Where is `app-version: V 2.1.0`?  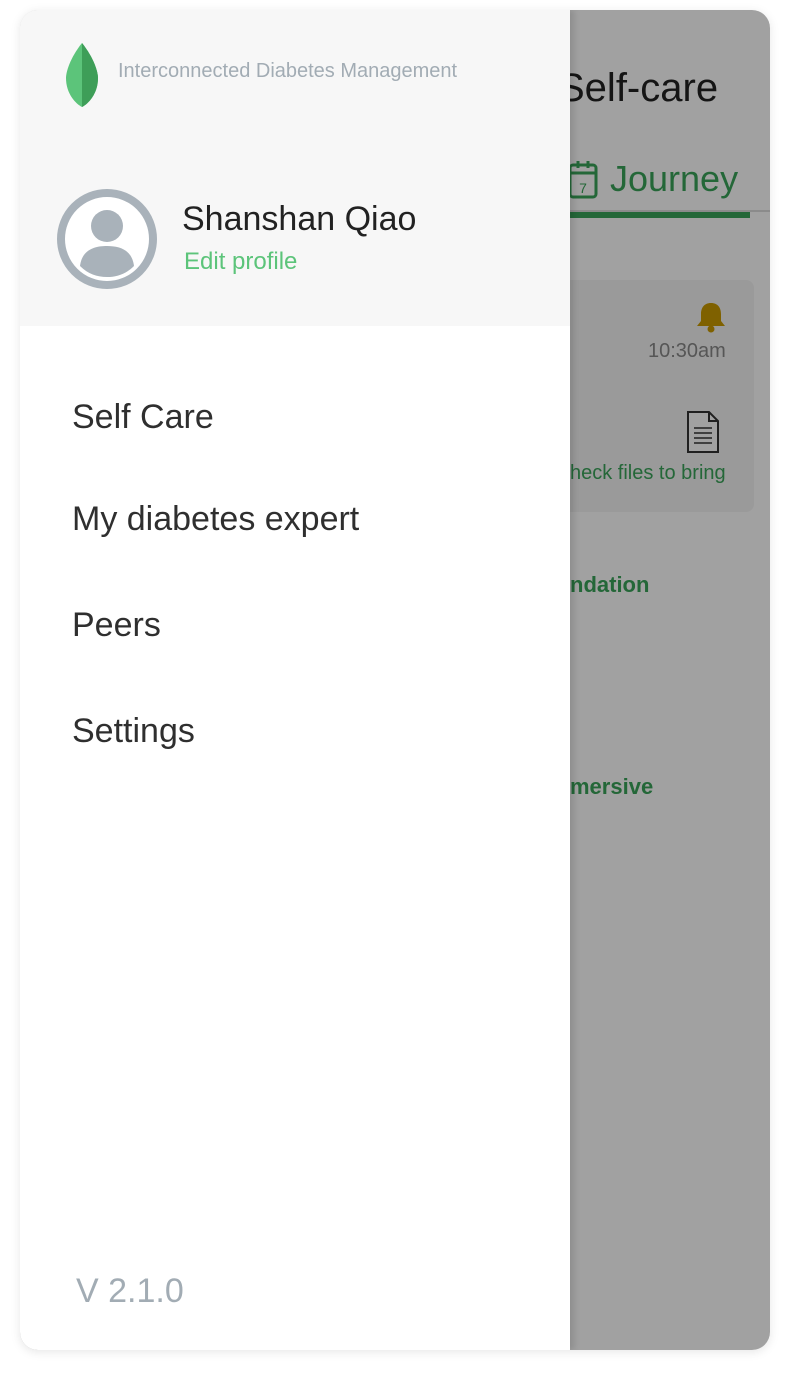 app-version: V 2.1.0 is located at coordinates (130, 1291).